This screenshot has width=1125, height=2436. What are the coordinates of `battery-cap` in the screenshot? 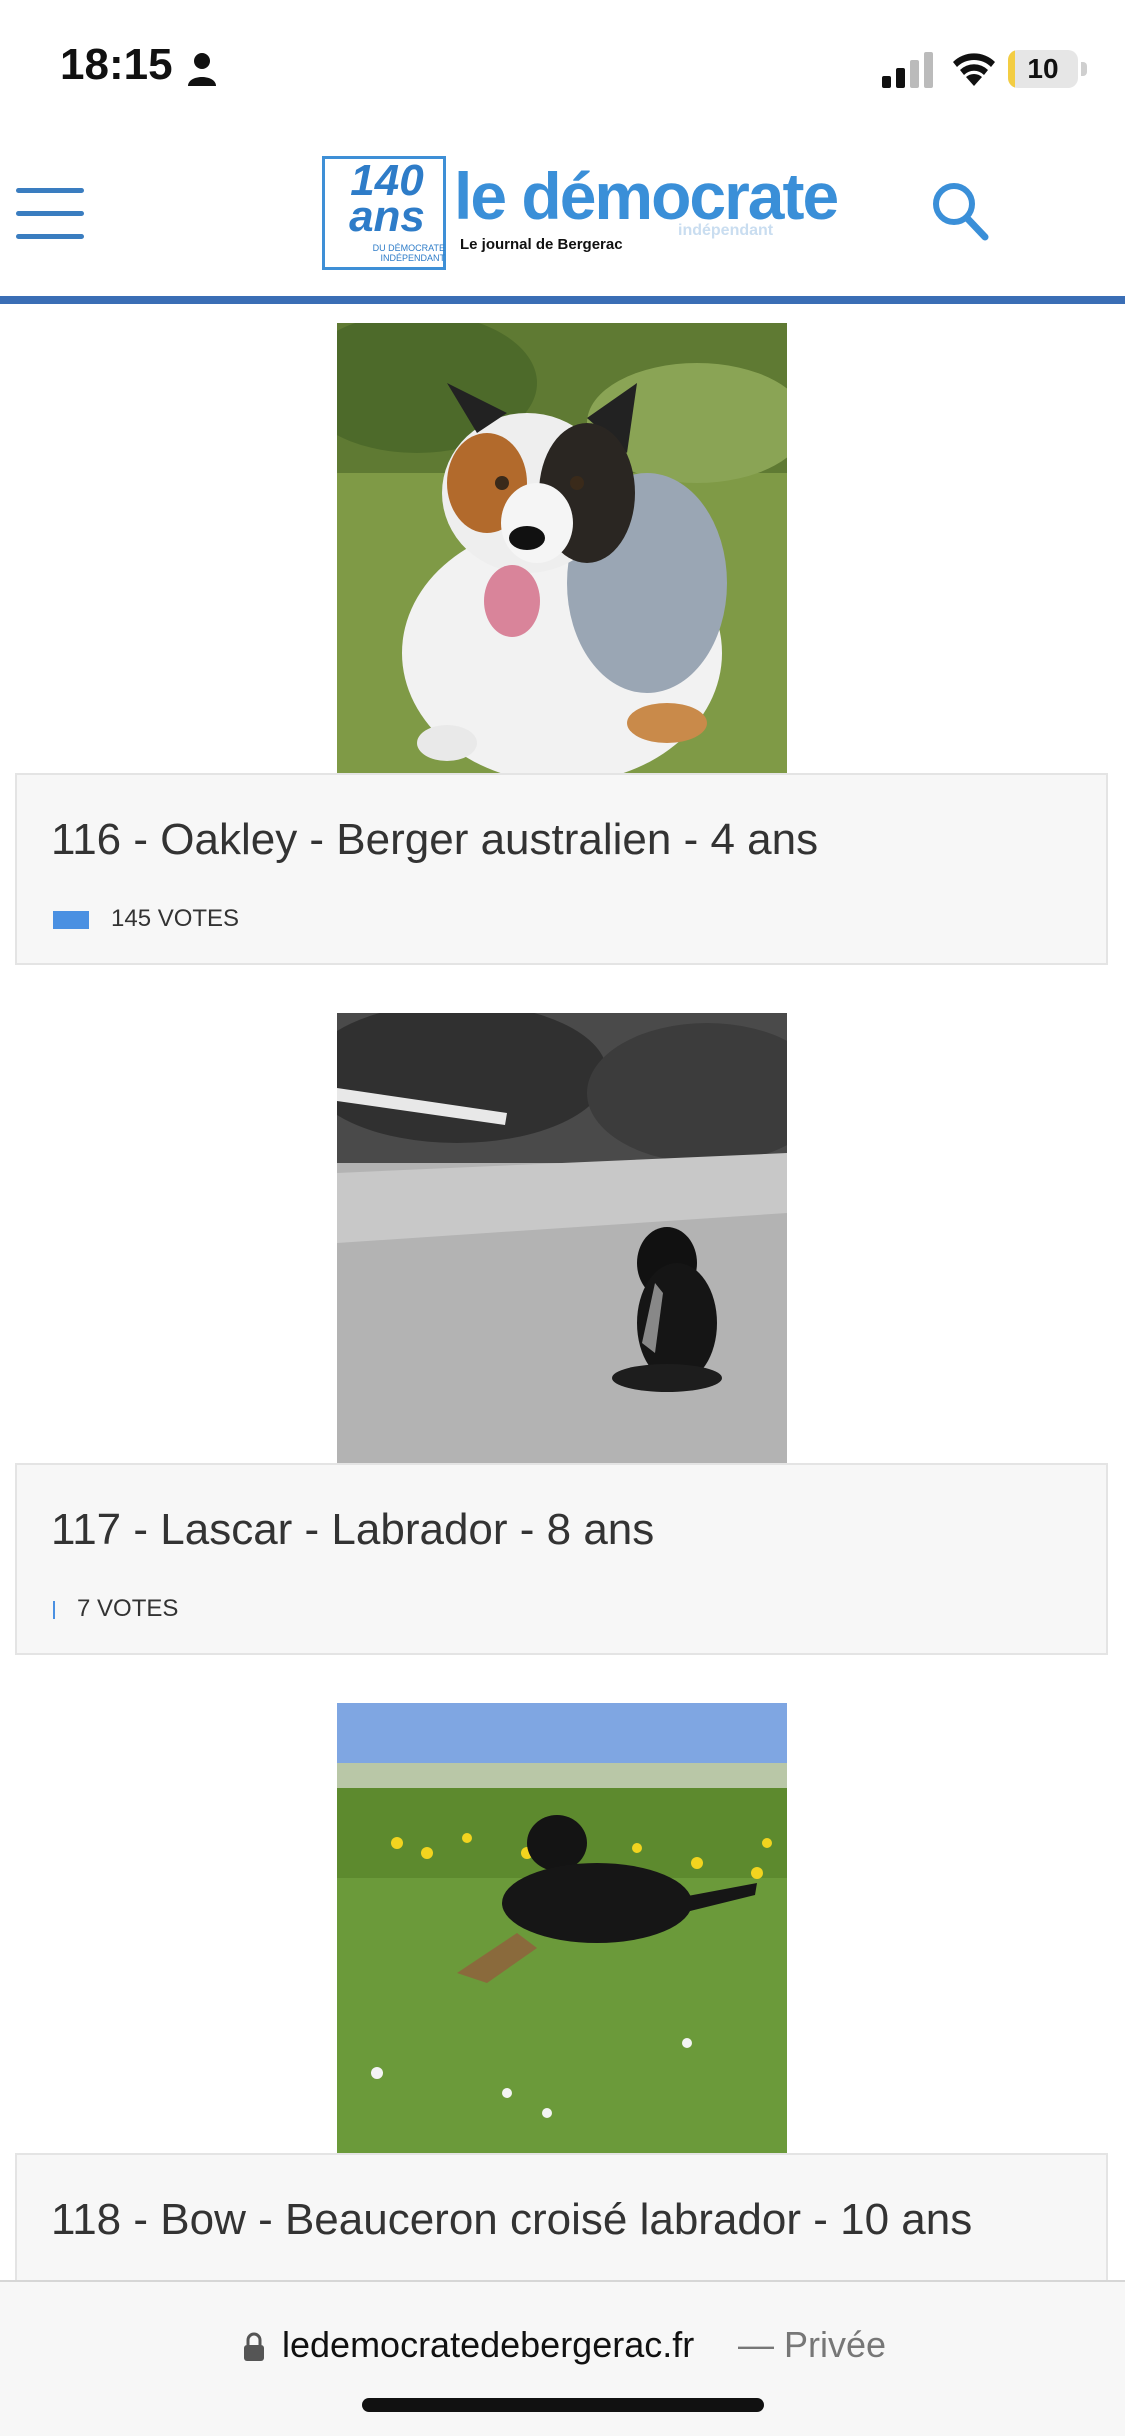 It's located at (1084, 69).